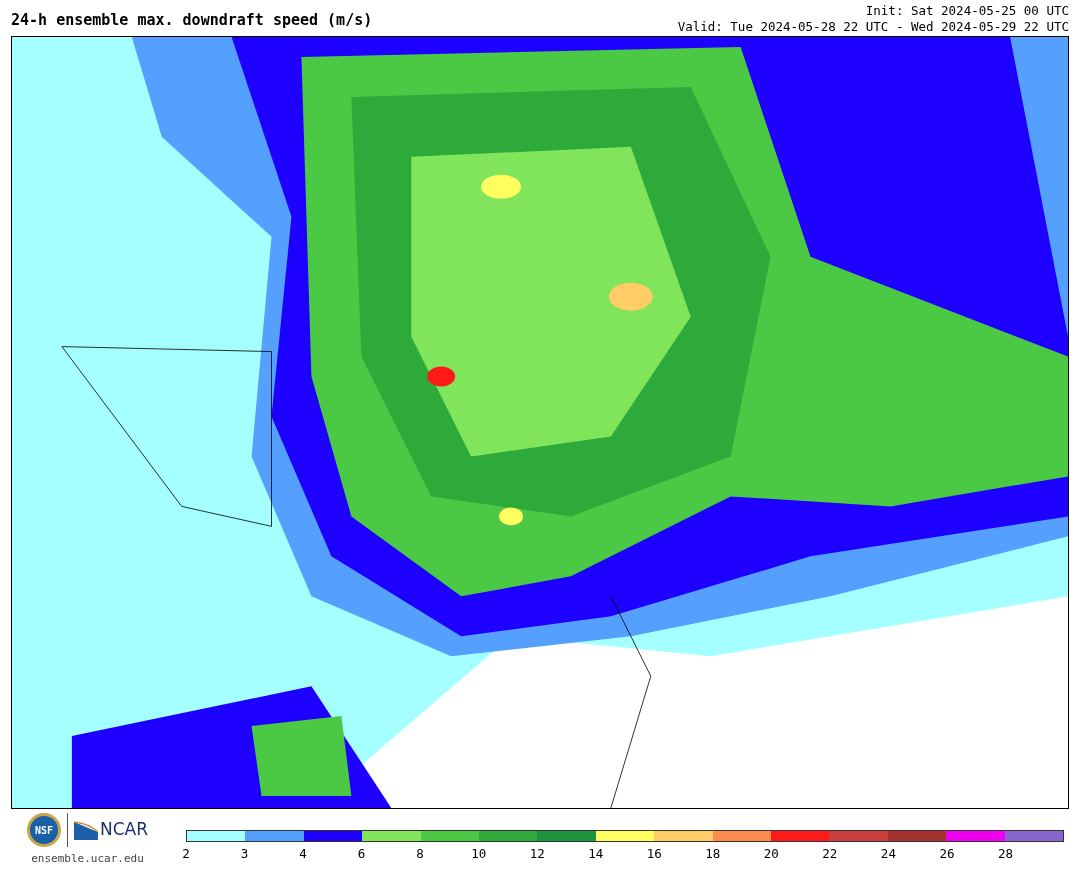 This screenshot has height=871, width=1080. What do you see at coordinates (1005, 854) in the screenshot?
I see `tick-label: 28` at bounding box center [1005, 854].